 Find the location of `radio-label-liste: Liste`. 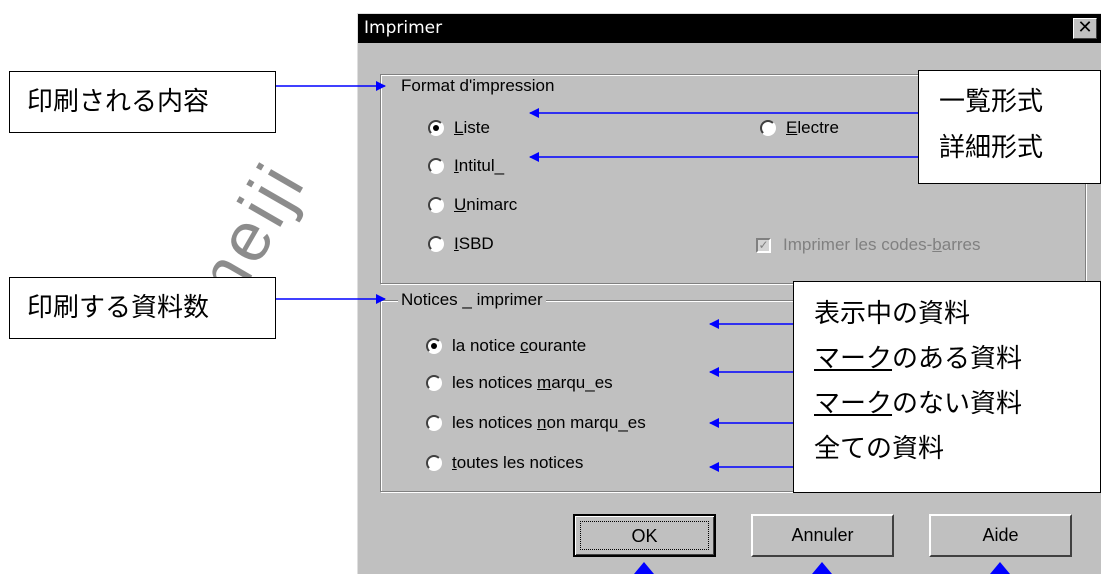

radio-label-liste: Liste is located at coordinates (472, 127).